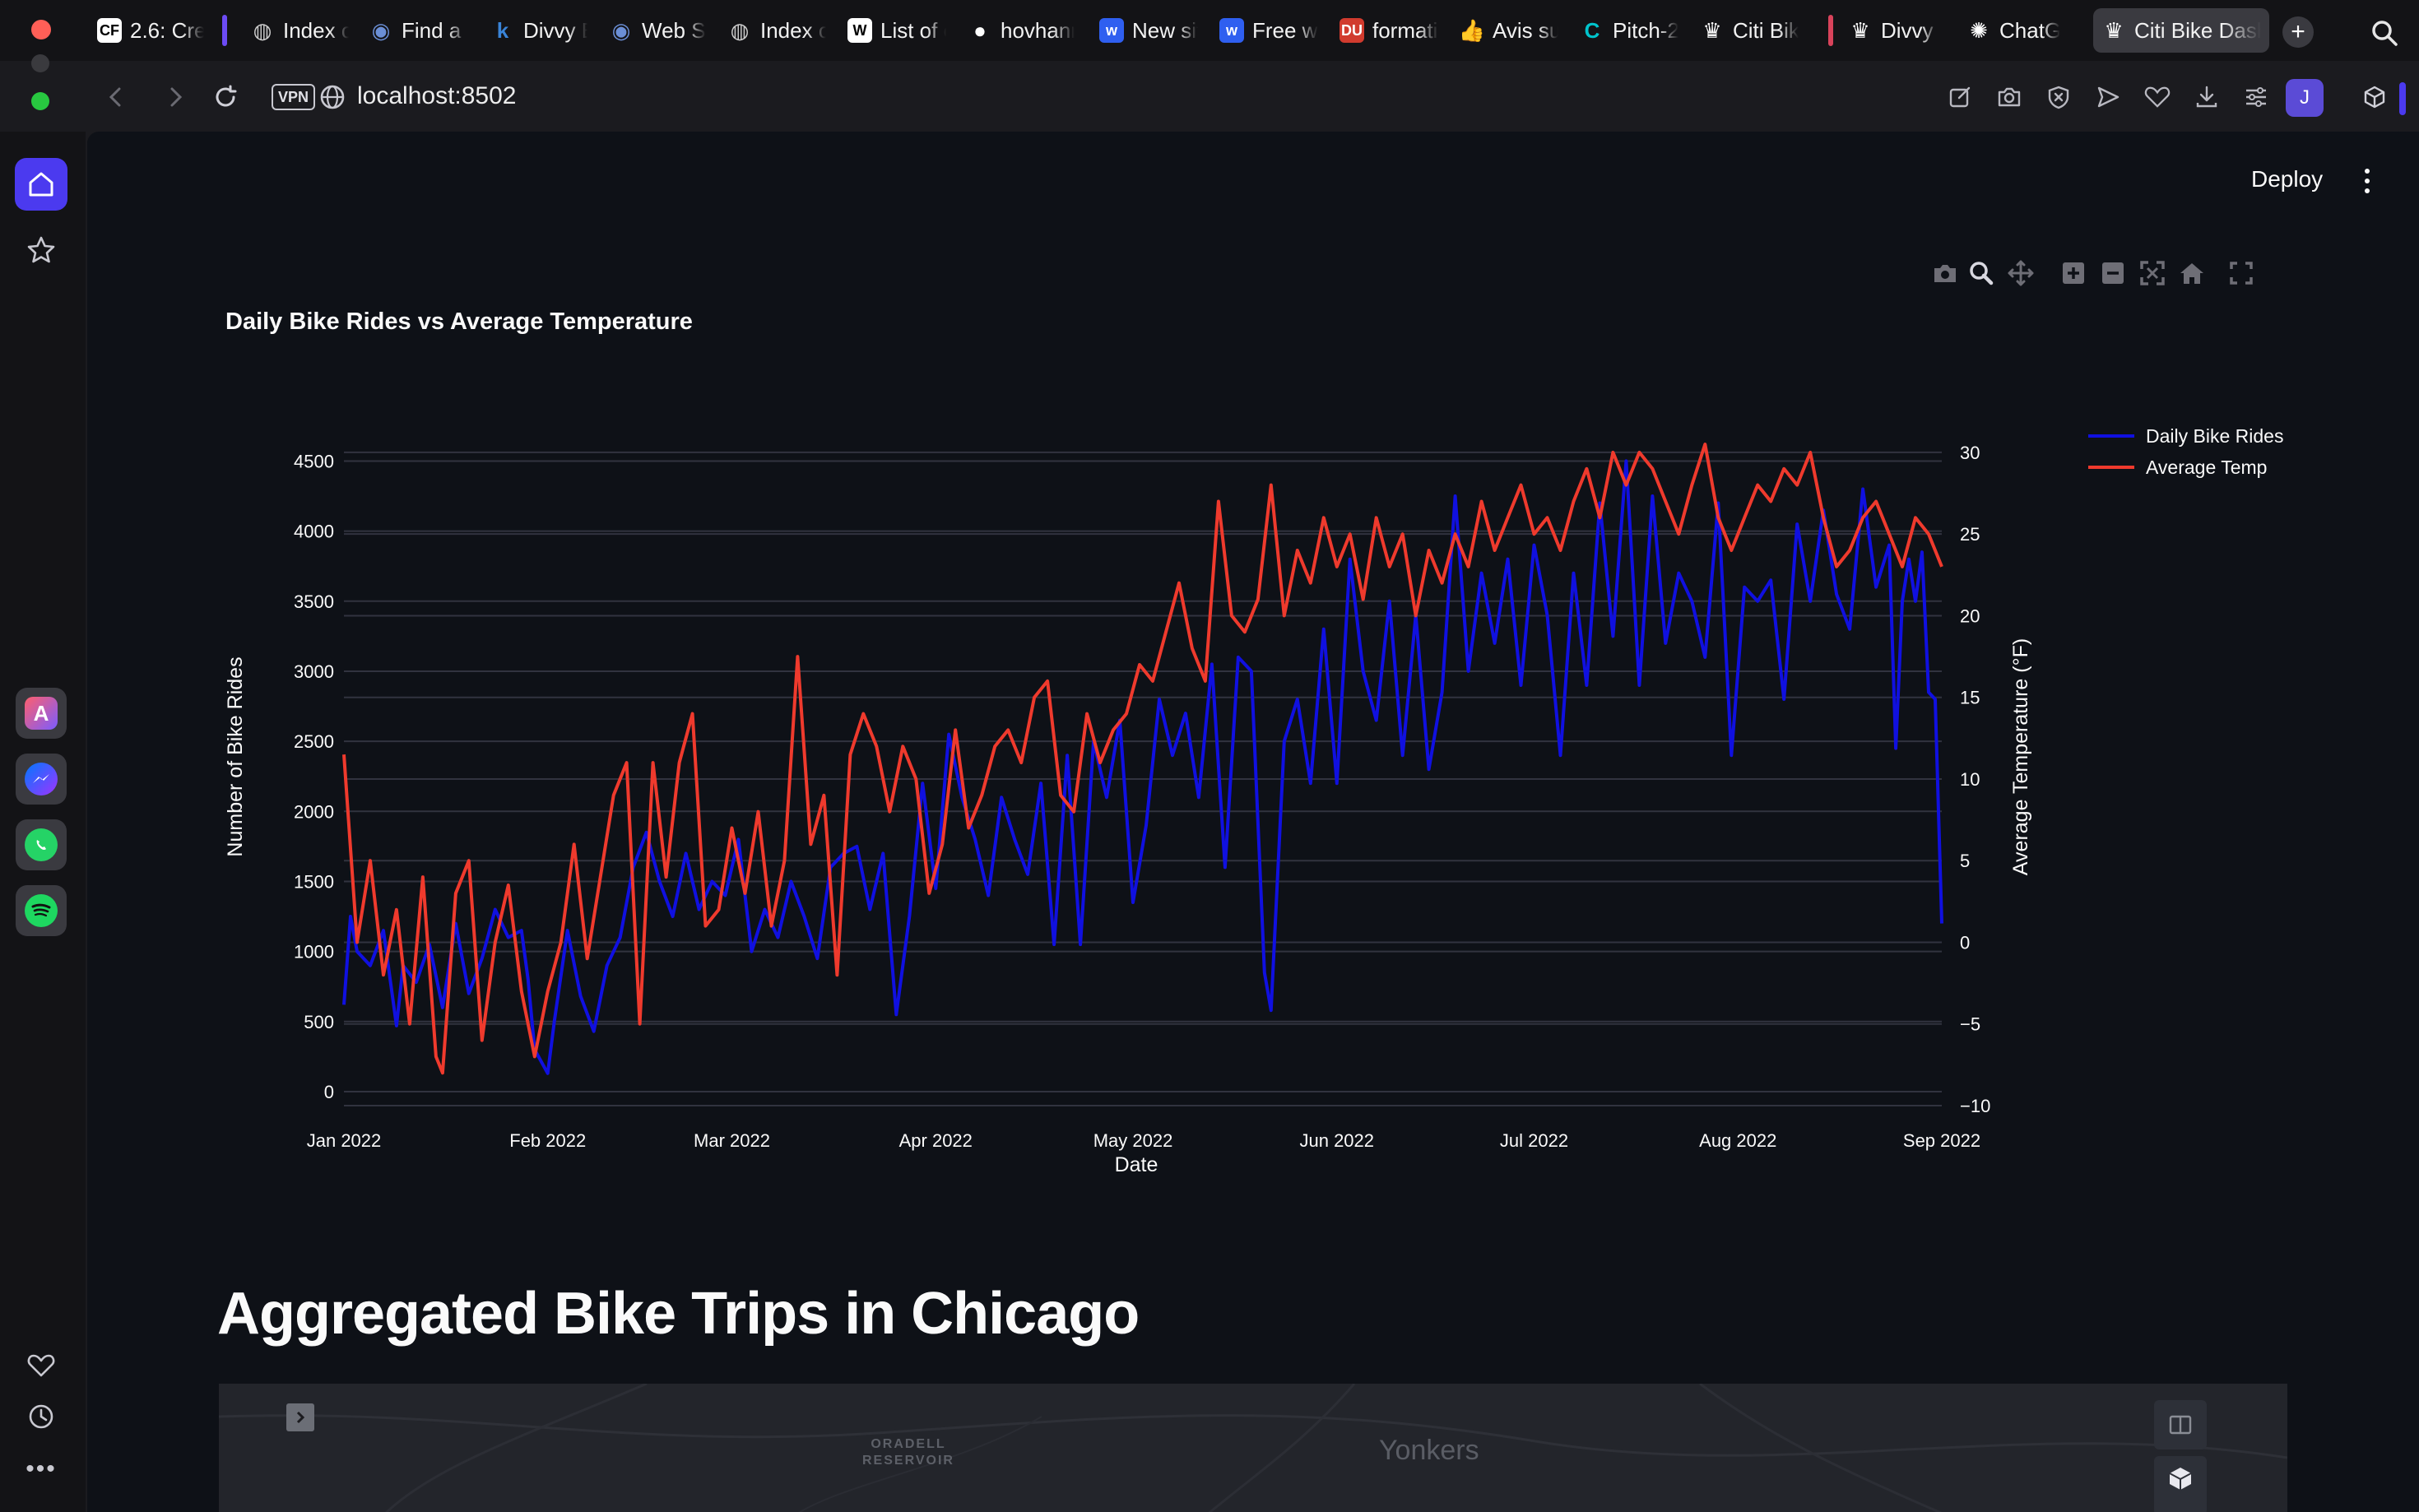 This screenshot has height=1512, width=2419. Describe the element at coordinates (908, 1452) in the screenshot. I see `map-label-reservoir: ORADELL RESERVOIR` at that location.